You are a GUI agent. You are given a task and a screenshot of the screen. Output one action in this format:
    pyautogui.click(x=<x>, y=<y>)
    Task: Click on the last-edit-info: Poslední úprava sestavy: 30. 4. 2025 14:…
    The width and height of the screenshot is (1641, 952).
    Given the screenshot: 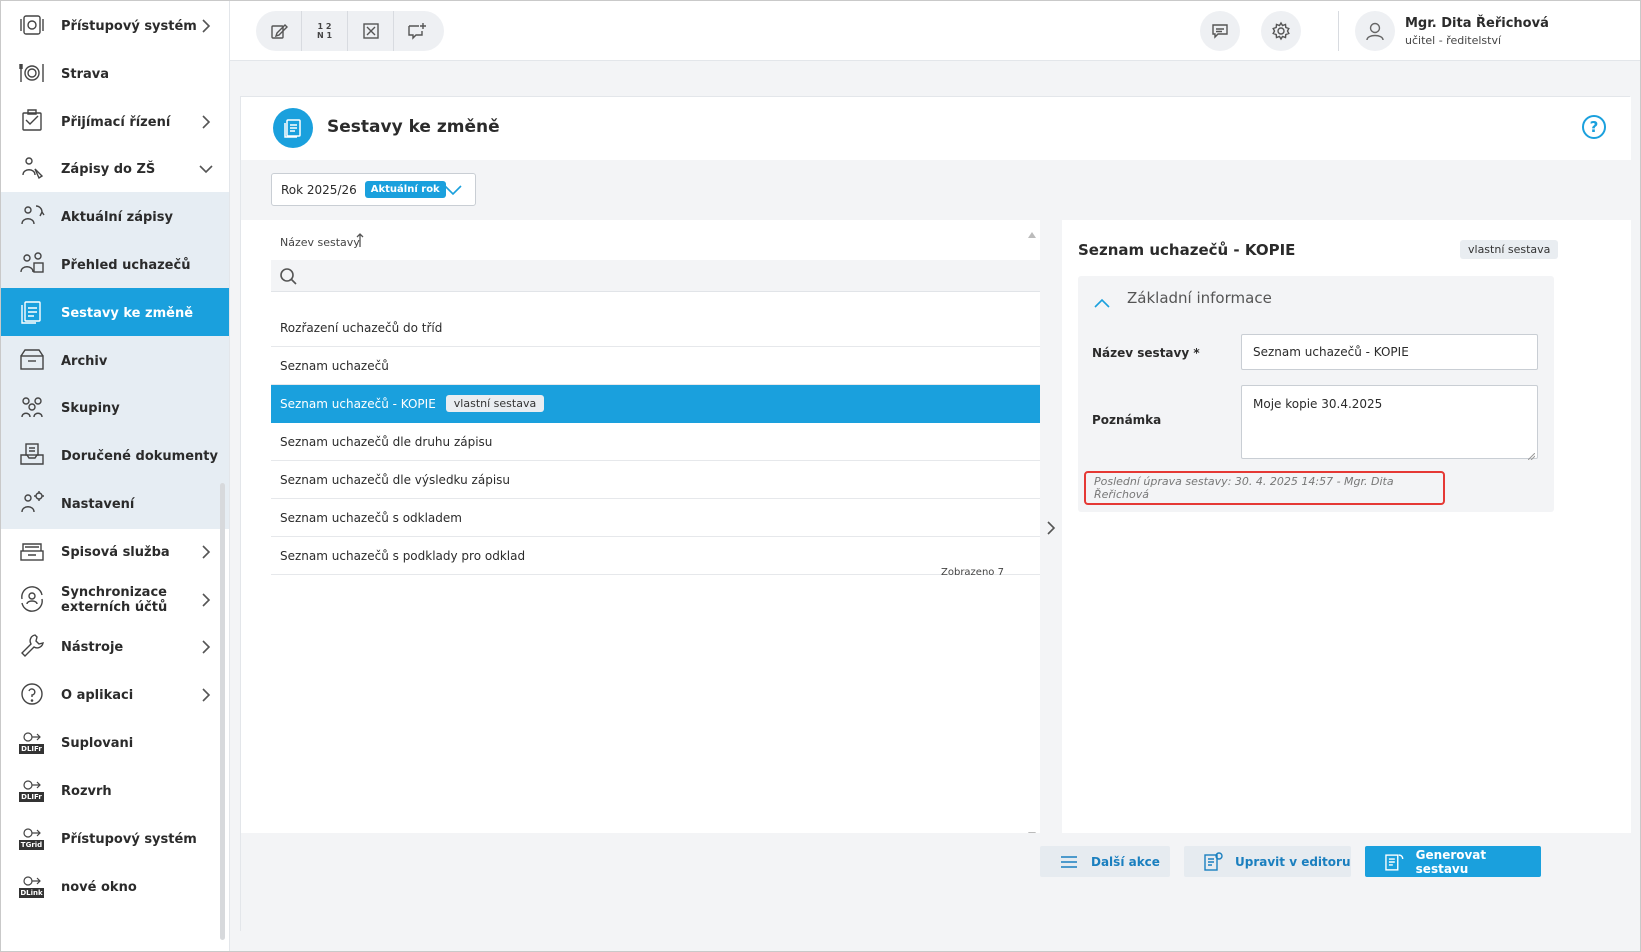 What is the action you would take?
    pyautogui.click(x=1264, y=488)
    